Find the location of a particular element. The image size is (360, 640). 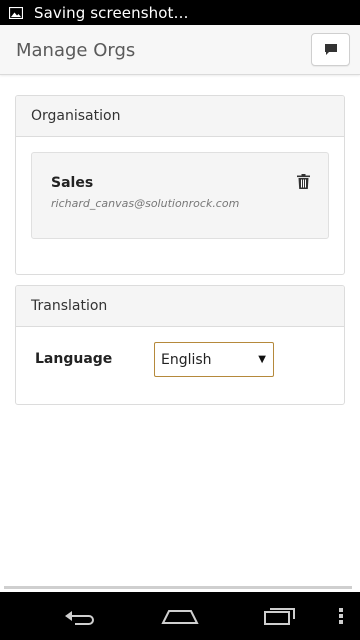

overflow-menu-icon is located at coordinates (341, 616).